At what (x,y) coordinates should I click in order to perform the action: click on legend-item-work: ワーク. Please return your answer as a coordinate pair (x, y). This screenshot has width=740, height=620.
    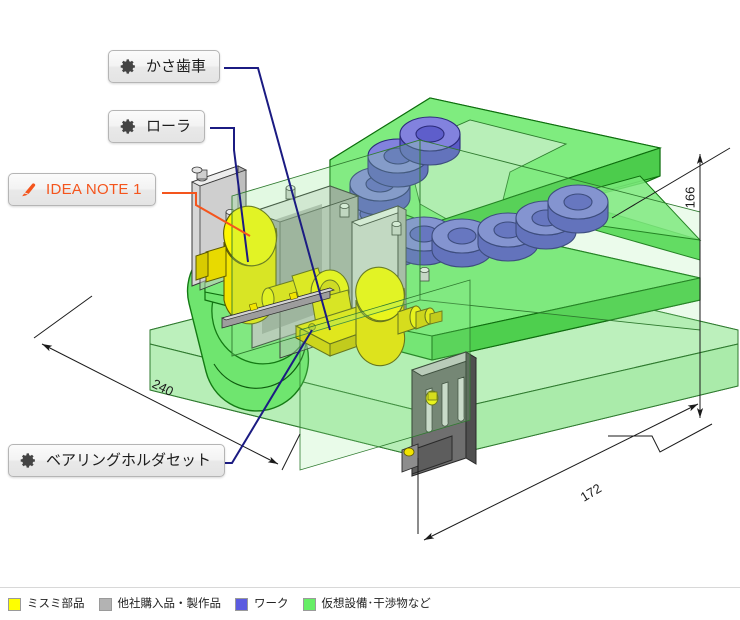
    Looking at the image, I should click on (262, 603).